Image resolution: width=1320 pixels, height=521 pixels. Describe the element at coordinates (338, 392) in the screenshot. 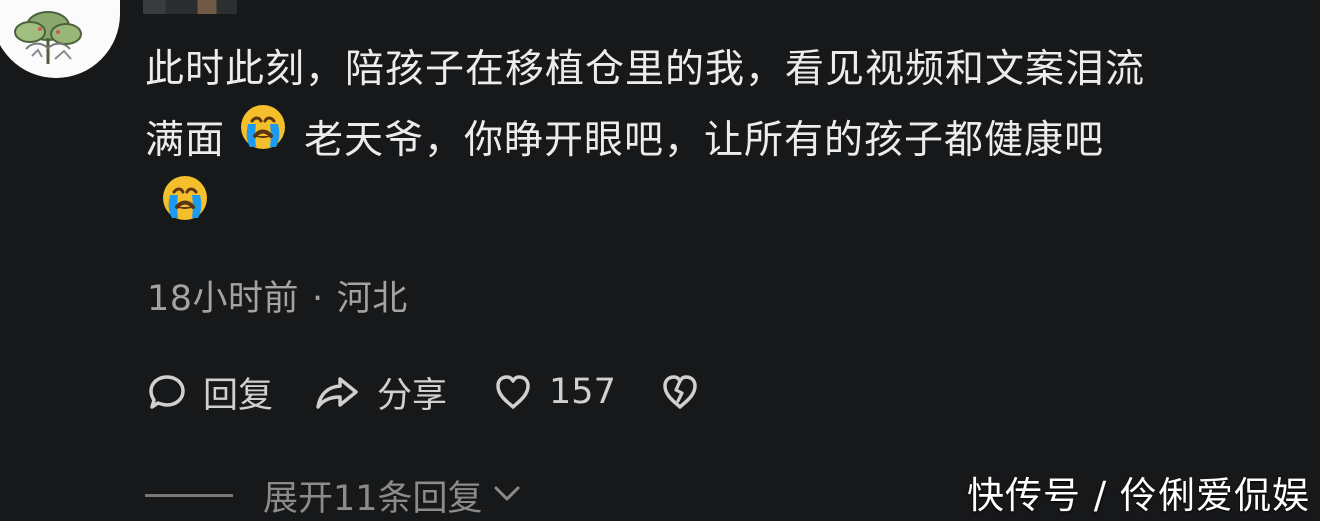

I see `share-arrow-icon` at that location.